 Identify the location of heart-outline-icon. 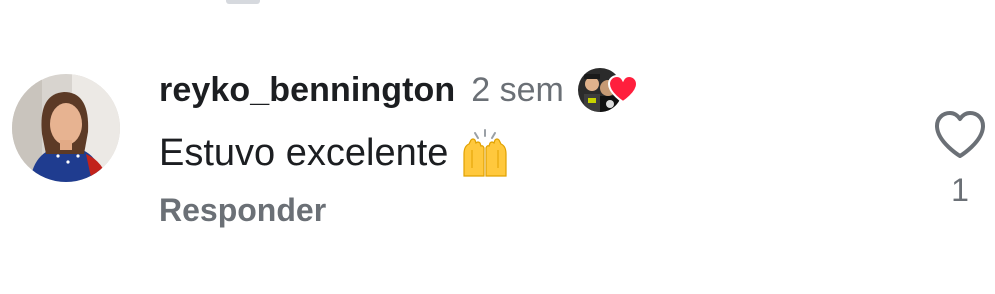
(960, 134).